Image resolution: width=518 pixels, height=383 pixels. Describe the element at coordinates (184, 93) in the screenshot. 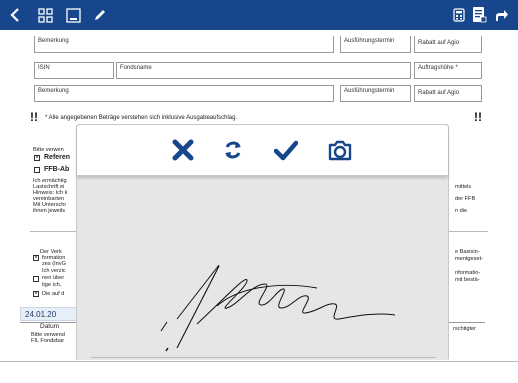

I see `bemerkung-field-2: Bemerkung` at that location.